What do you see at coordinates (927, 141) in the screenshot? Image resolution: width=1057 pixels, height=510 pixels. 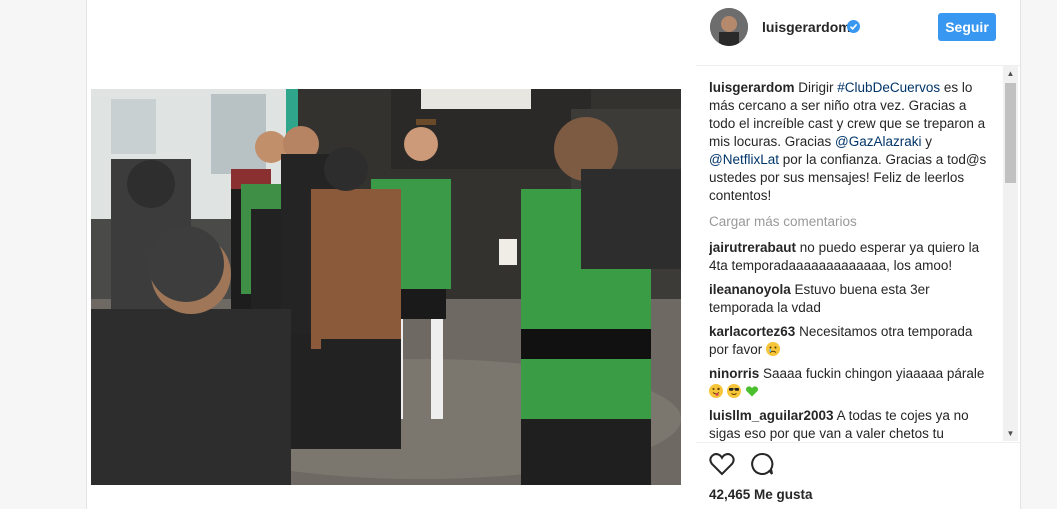 I see `caption-text-4: y` at bounding box center [927, 141].